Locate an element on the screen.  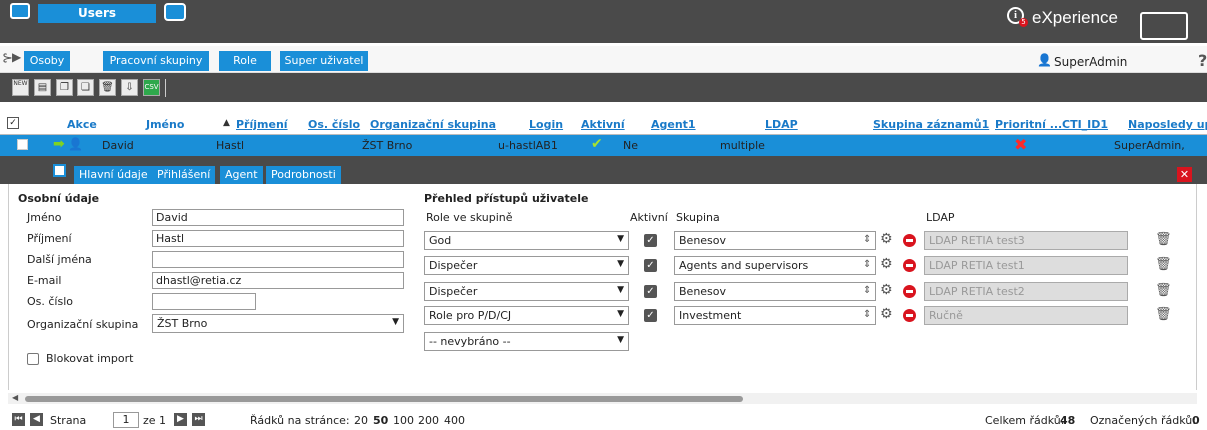
tab-podrobnosti: Podrobnosti is located at coordinates (303, 175).